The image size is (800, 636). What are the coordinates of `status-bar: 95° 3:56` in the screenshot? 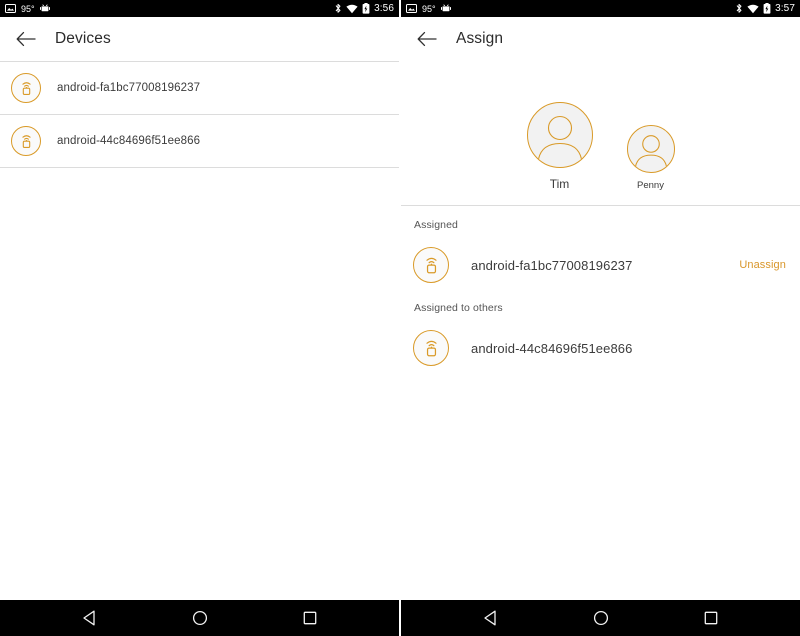 It's located at (199, 8).